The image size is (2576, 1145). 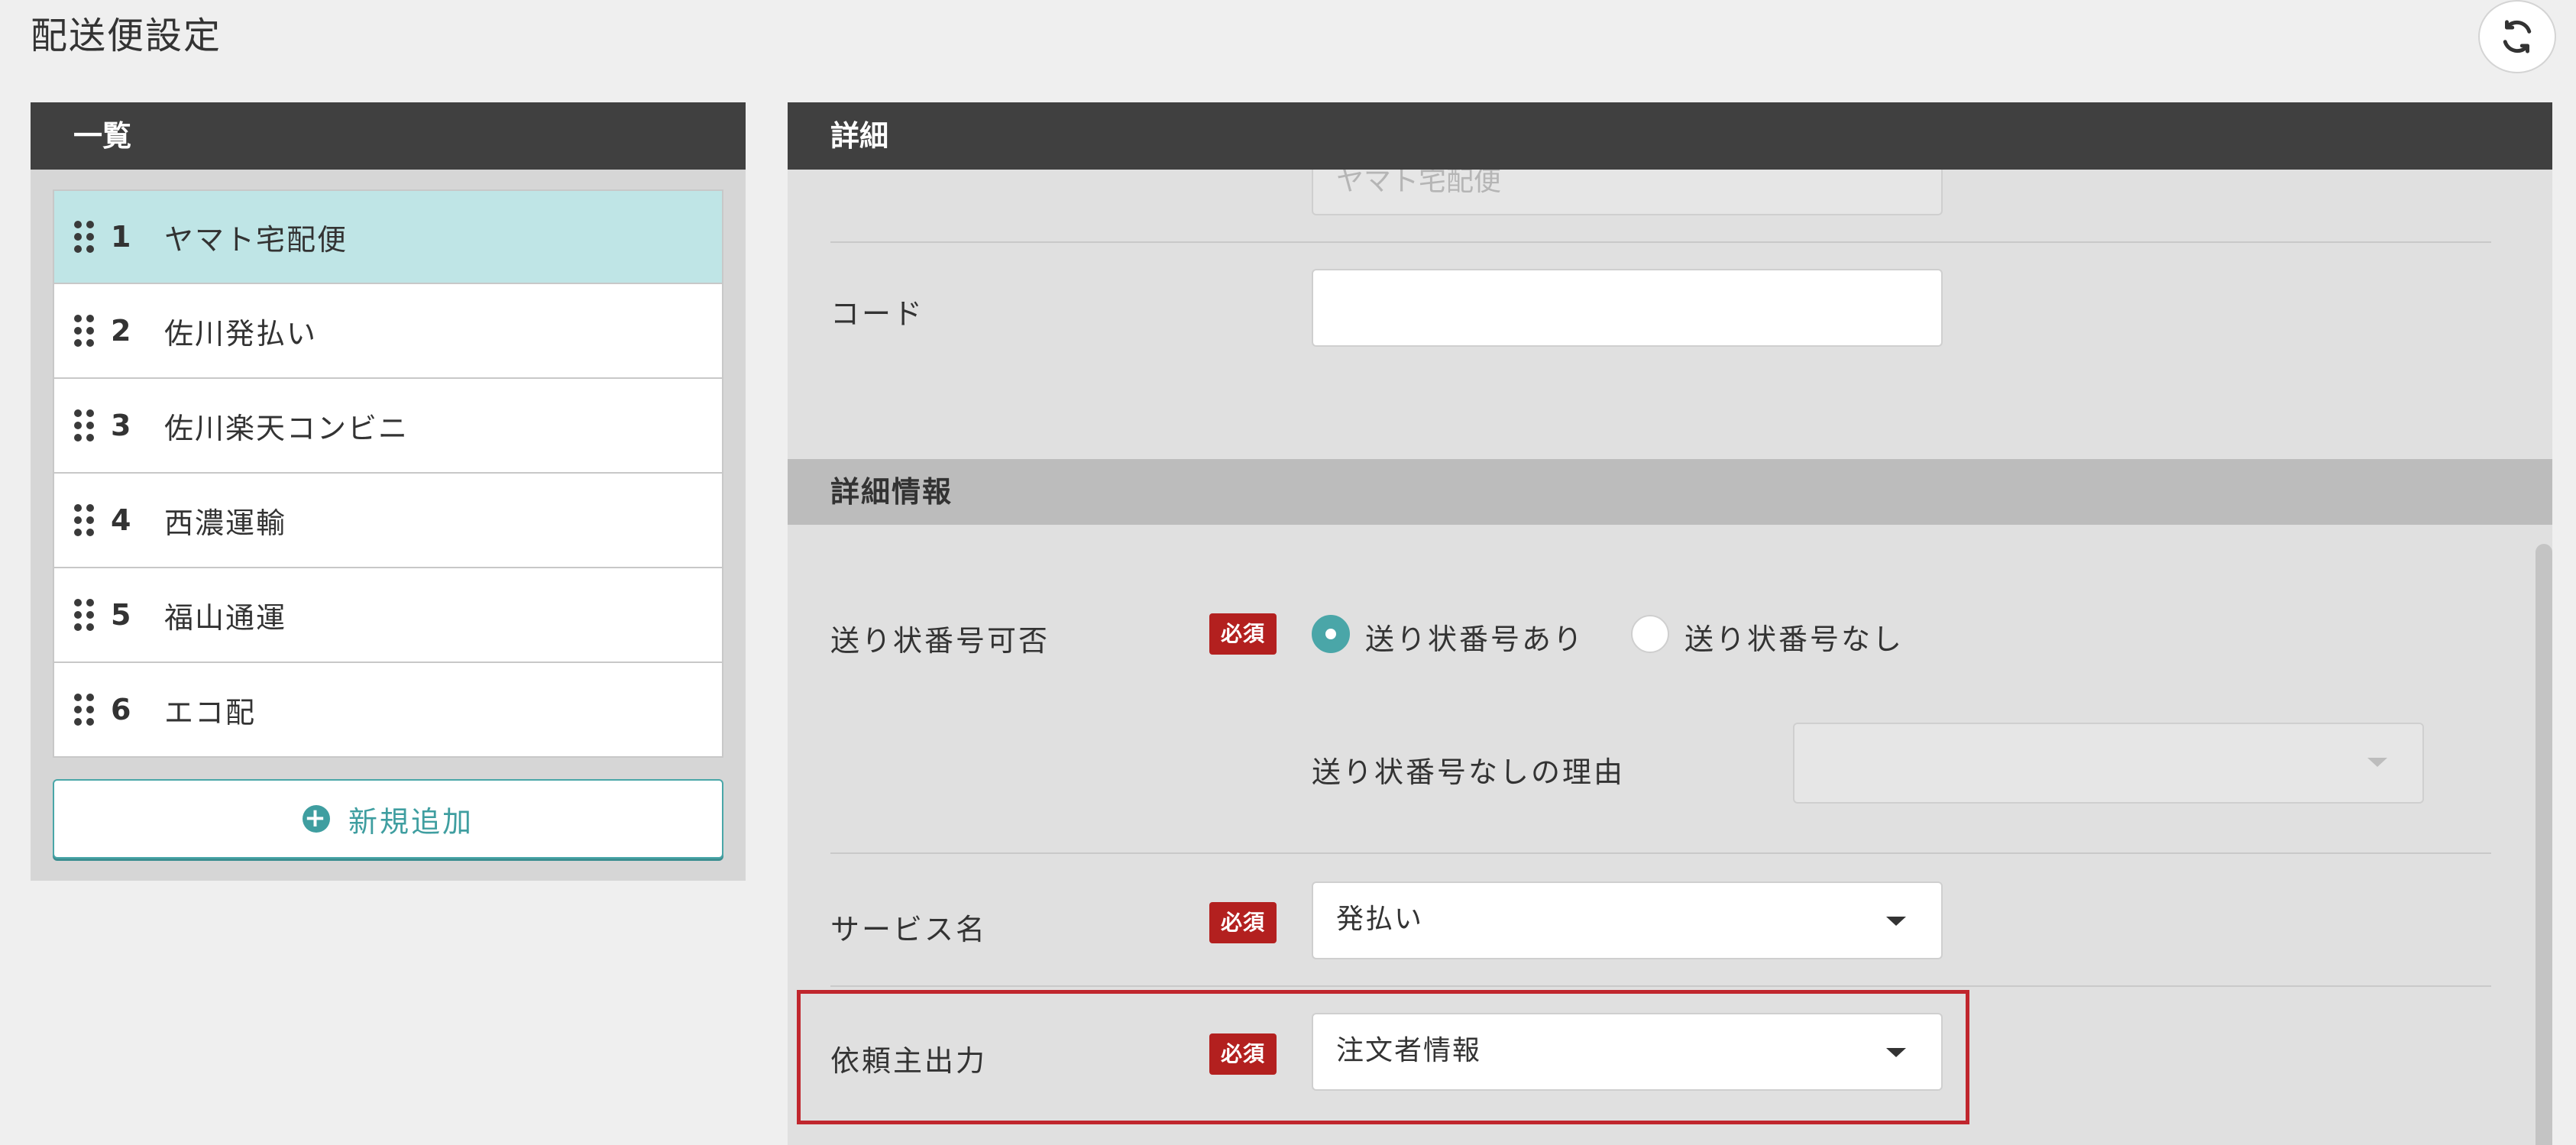 I want to click on item-label: 西濃運輸, so click(x=225, y=523).